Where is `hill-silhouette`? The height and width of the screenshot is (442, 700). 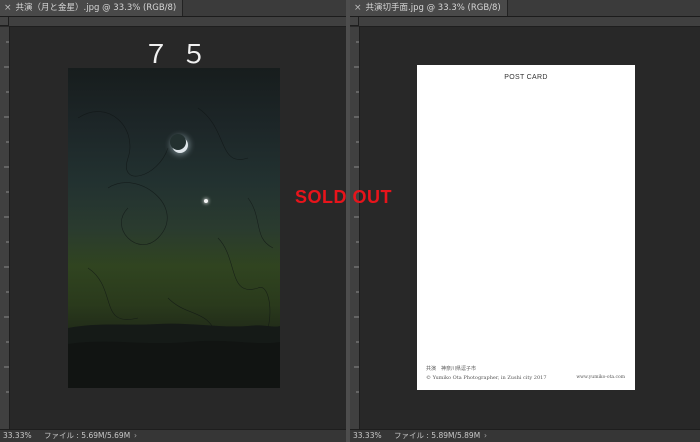
hill-silhouette is located at coordinates (174, 355).